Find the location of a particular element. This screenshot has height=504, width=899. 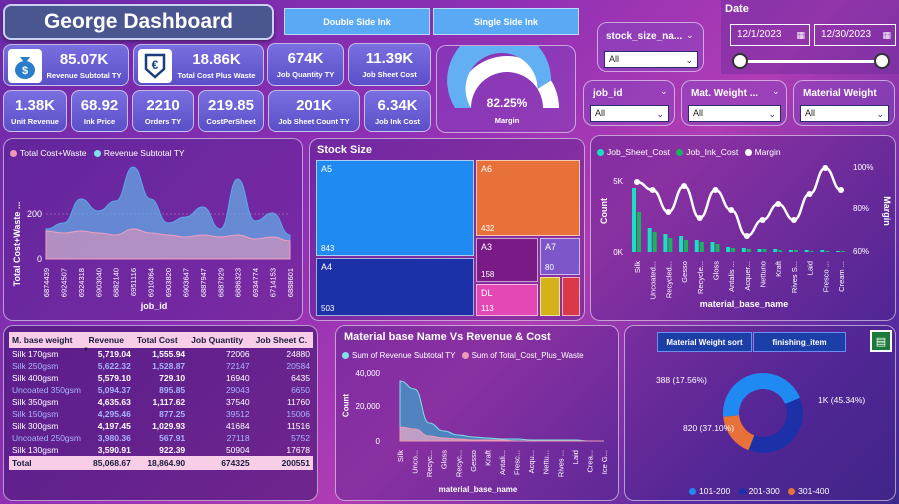

kpi-value: 674K is located at coordinates (305, 58).